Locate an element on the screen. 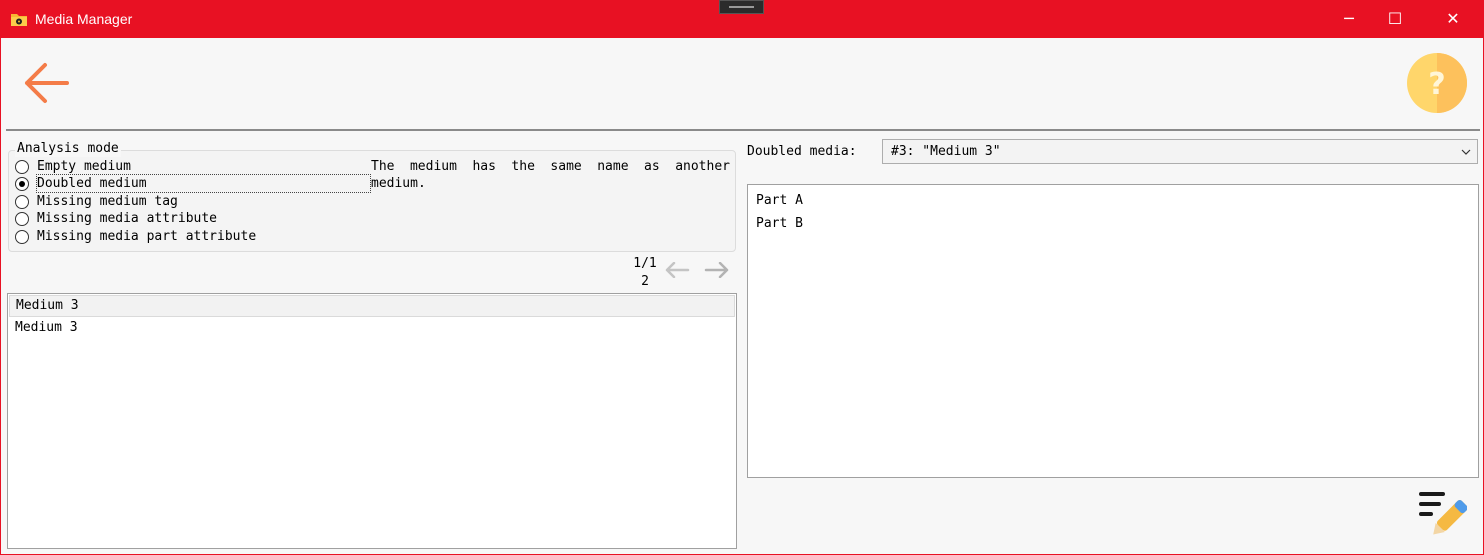  doubled-media-select: #3: "Medium 3" is located at coordinates (1180, 151).